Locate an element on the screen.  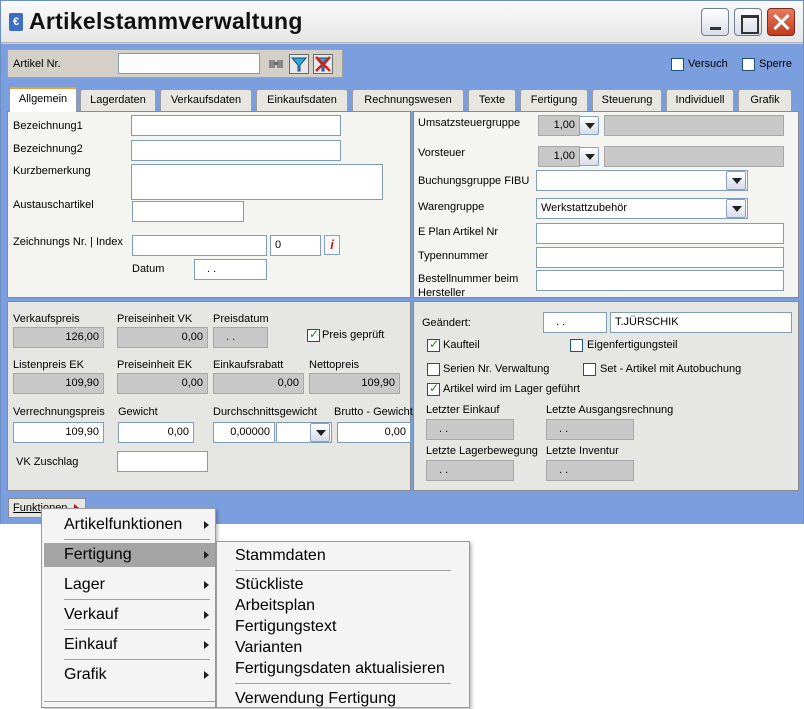
nettopreis-field: 109,90 is located at coordinates (354, 383).